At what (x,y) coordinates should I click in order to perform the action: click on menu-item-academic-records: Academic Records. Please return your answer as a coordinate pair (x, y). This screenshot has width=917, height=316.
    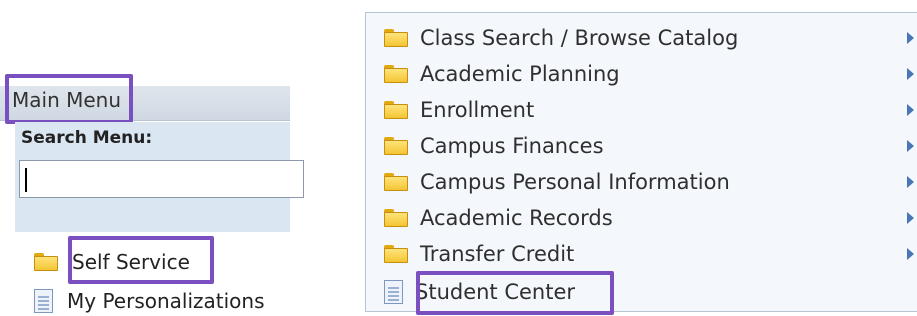
    Looking at the image, I should click on (649, 218).